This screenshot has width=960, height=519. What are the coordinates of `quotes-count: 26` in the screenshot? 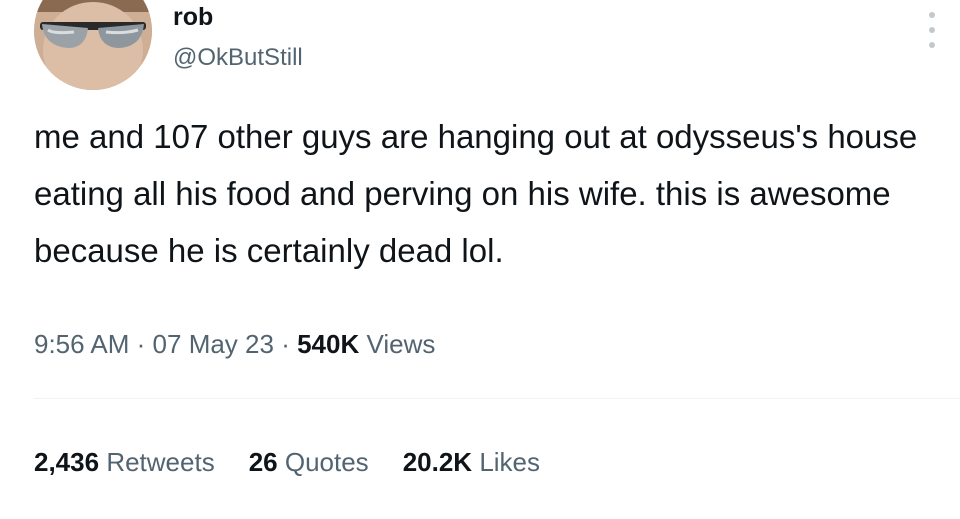 It's located at (263, 462).